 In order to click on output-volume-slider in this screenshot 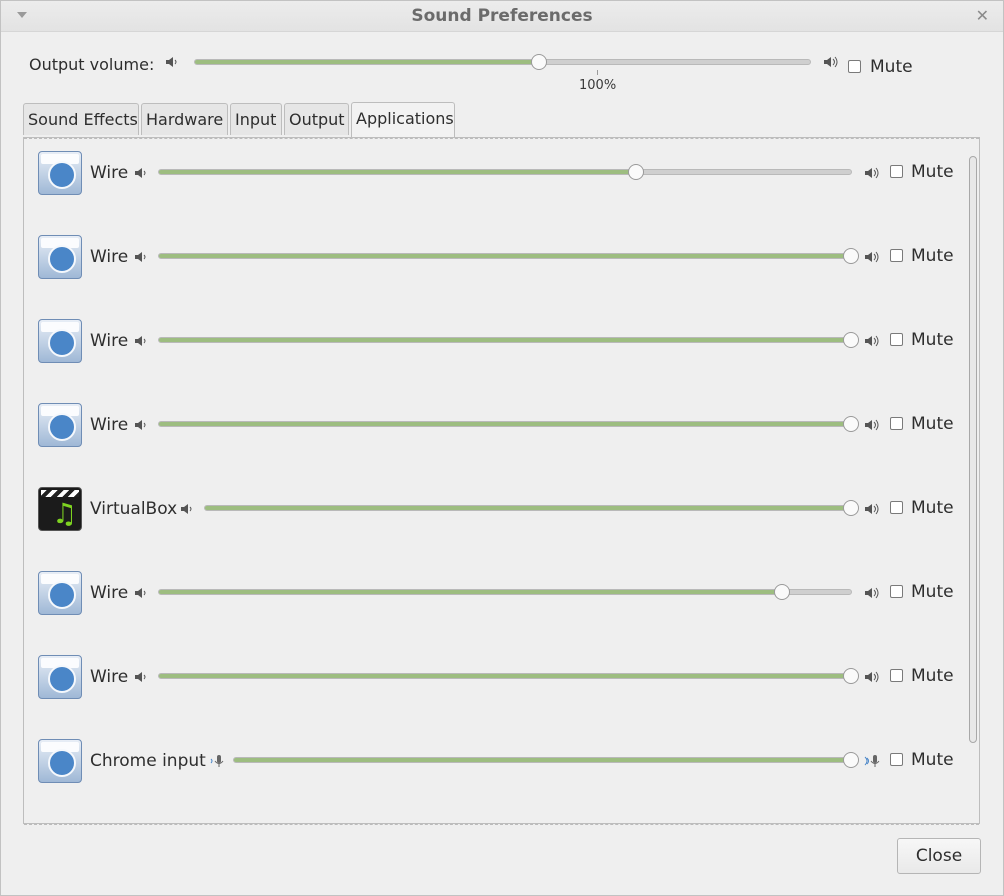, I will do `click(502, 62)`.